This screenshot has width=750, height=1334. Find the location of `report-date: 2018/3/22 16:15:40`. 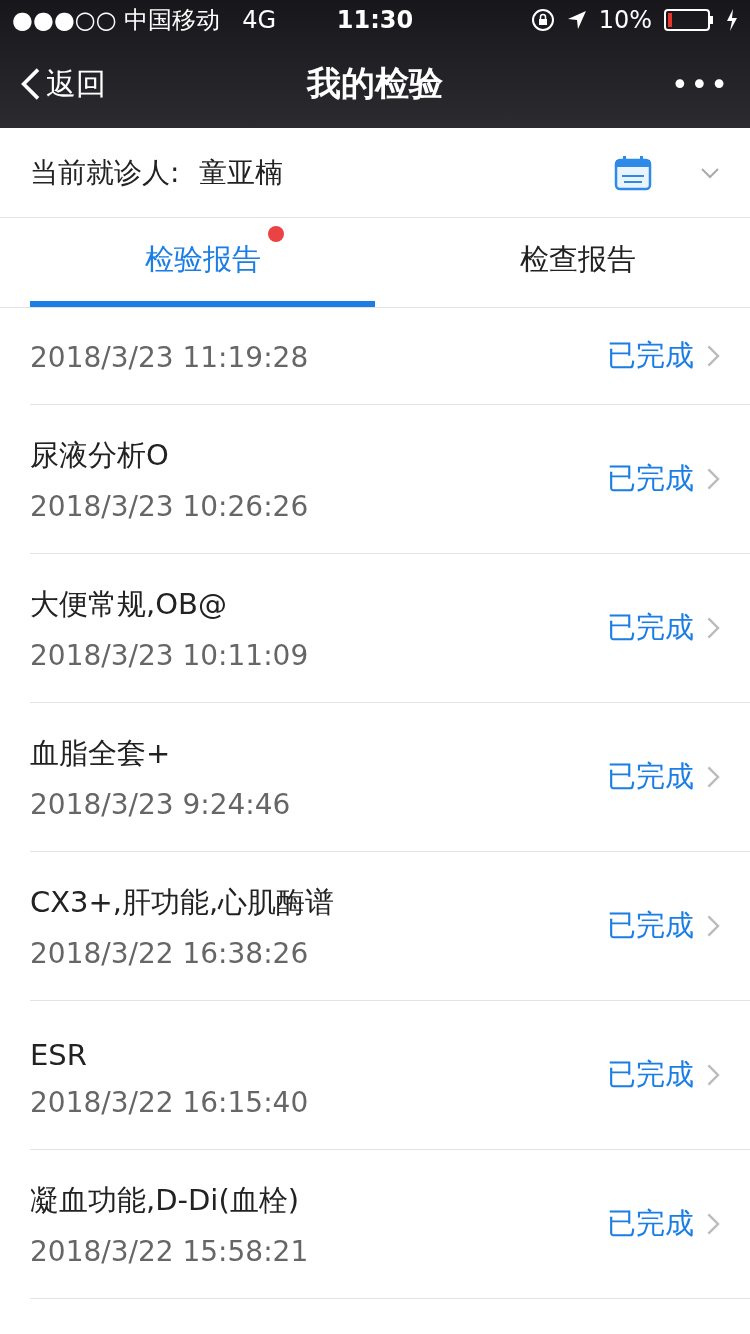

report-date: 2018/3/22 16:15:40 is located at coordinates (170, 1102).